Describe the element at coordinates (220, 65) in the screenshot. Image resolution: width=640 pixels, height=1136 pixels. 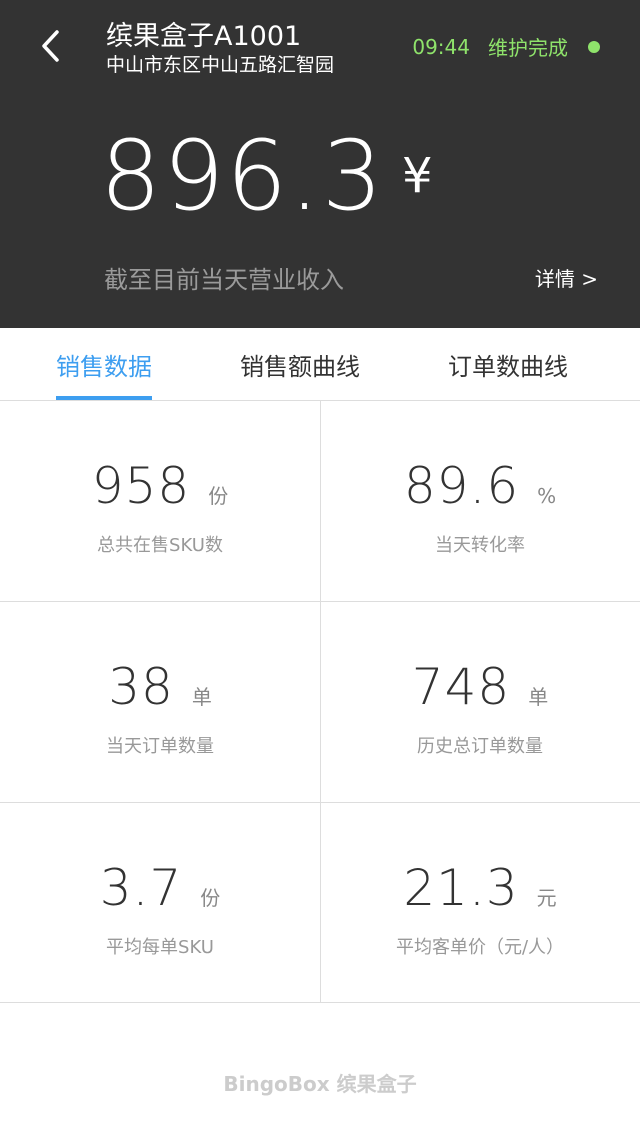
I see `store-address: 中山市东区中山五路汇智园` at that location.